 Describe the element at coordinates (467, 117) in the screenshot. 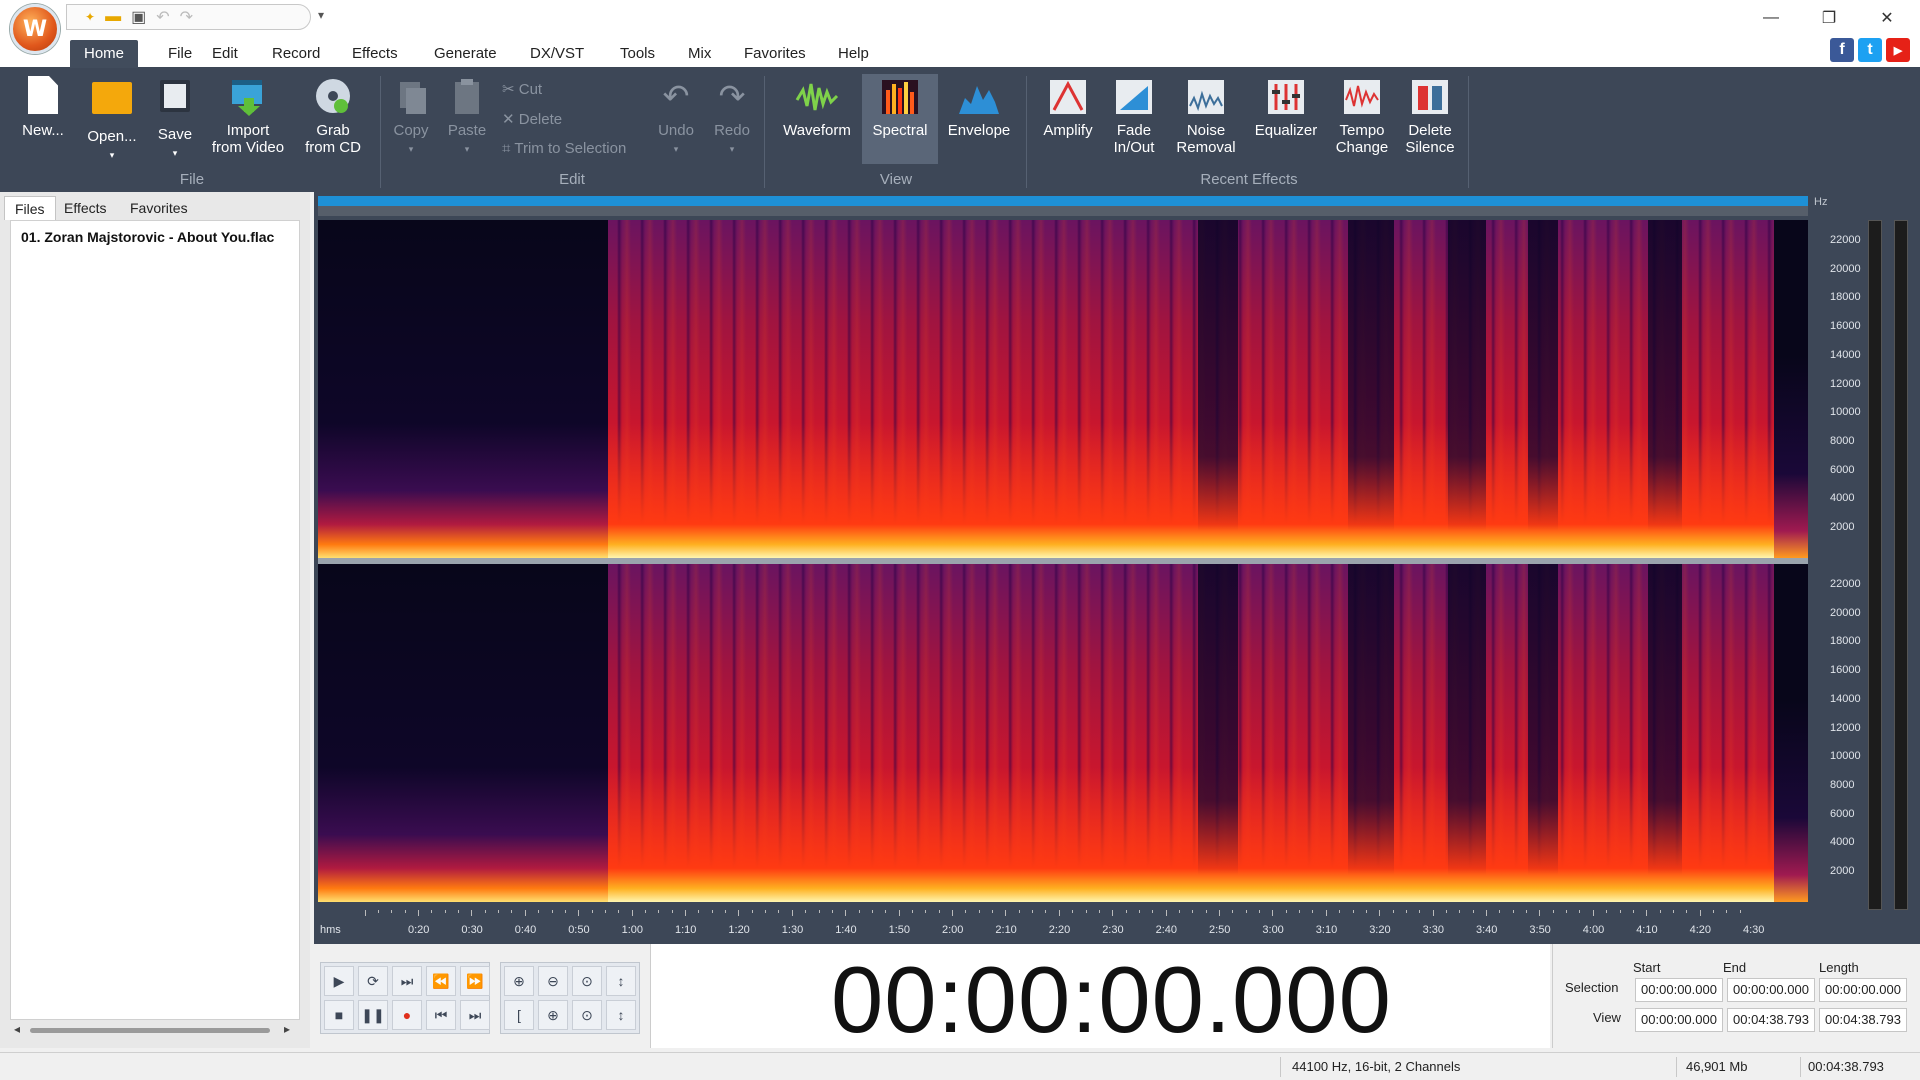

I see `paste-button: Paste ▾` at that location.